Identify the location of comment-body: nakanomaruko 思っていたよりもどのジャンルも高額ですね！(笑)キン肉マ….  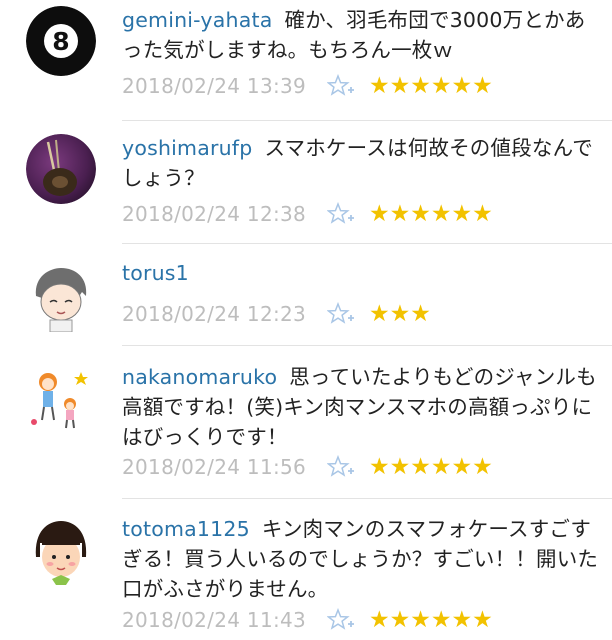
(362, 407).